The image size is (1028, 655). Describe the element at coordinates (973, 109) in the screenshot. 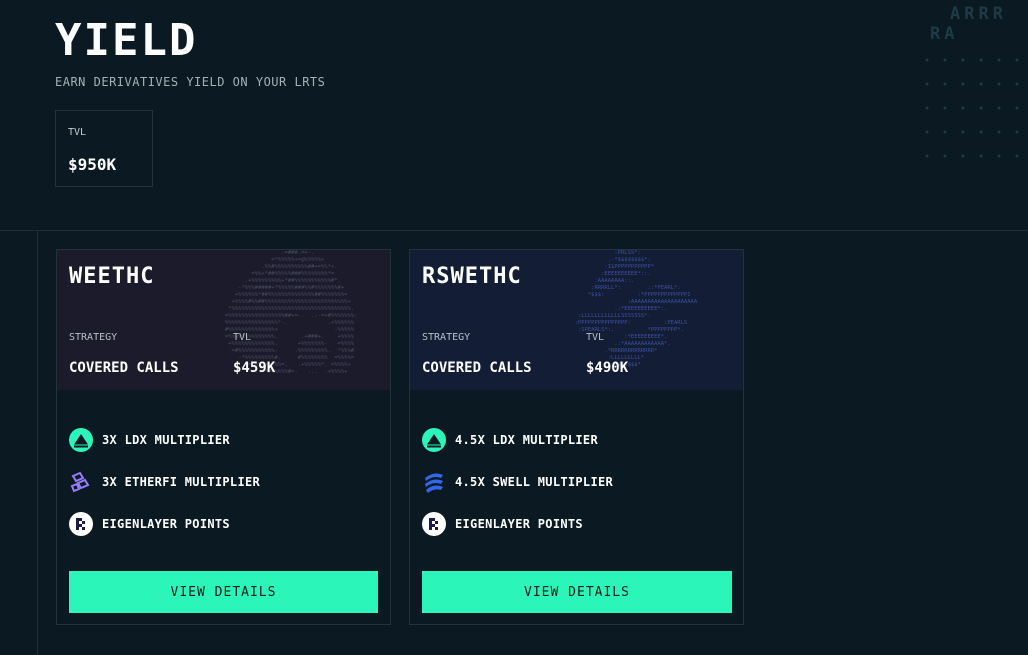

I see `decor-dot-grid` at that location.